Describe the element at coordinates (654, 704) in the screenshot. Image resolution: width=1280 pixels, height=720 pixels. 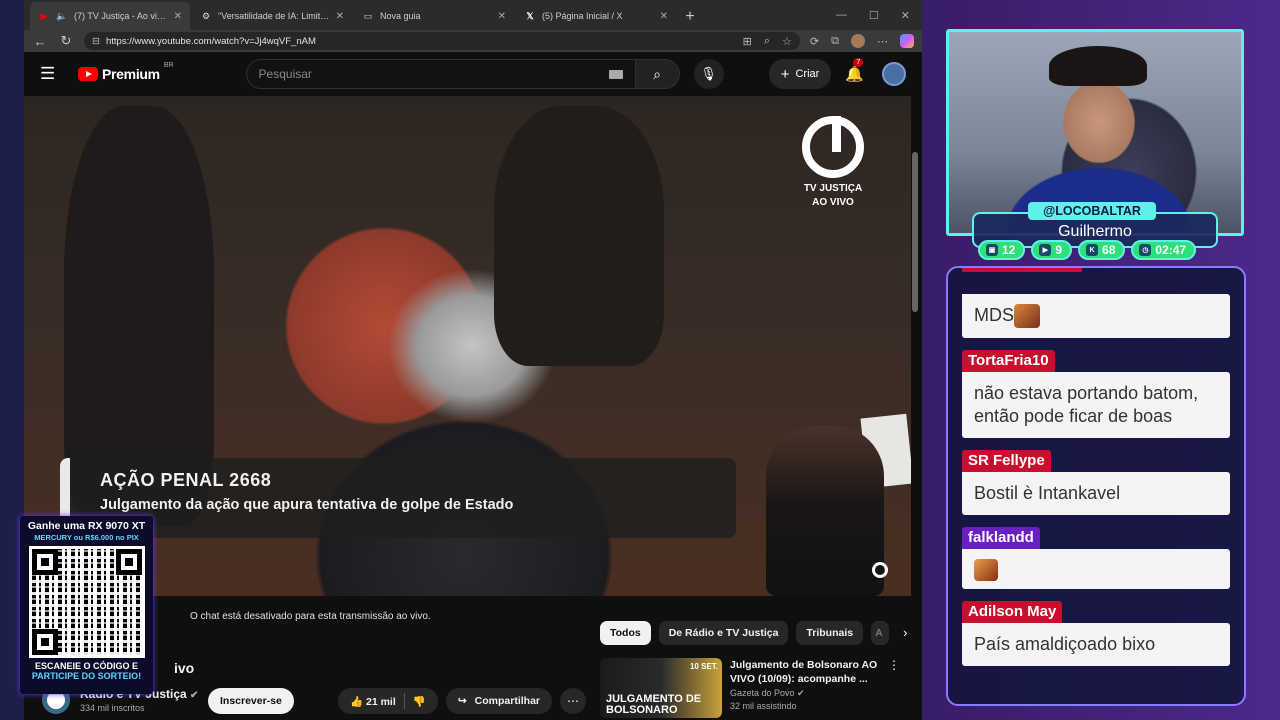
I see `thumb-text: JULGAMENTO DE BOLSONARO` at that location.